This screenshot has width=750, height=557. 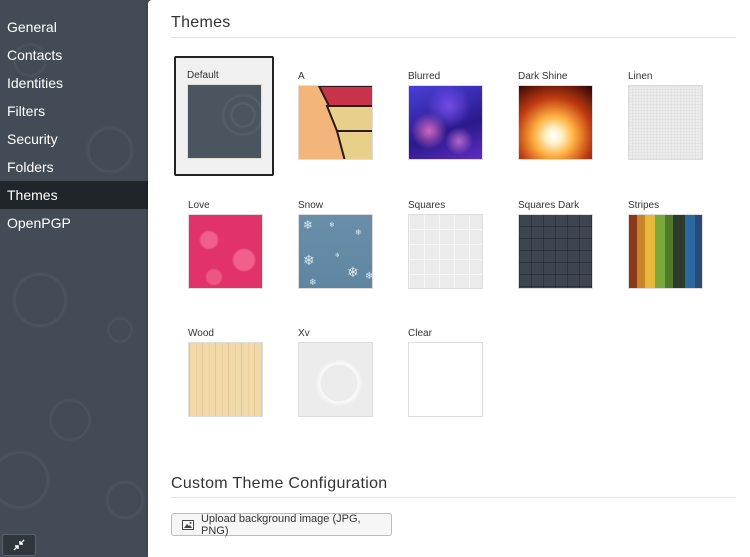 I want to click on upload-background-button: Upload background image (JPG, PNG), so click(x=281, y=524).